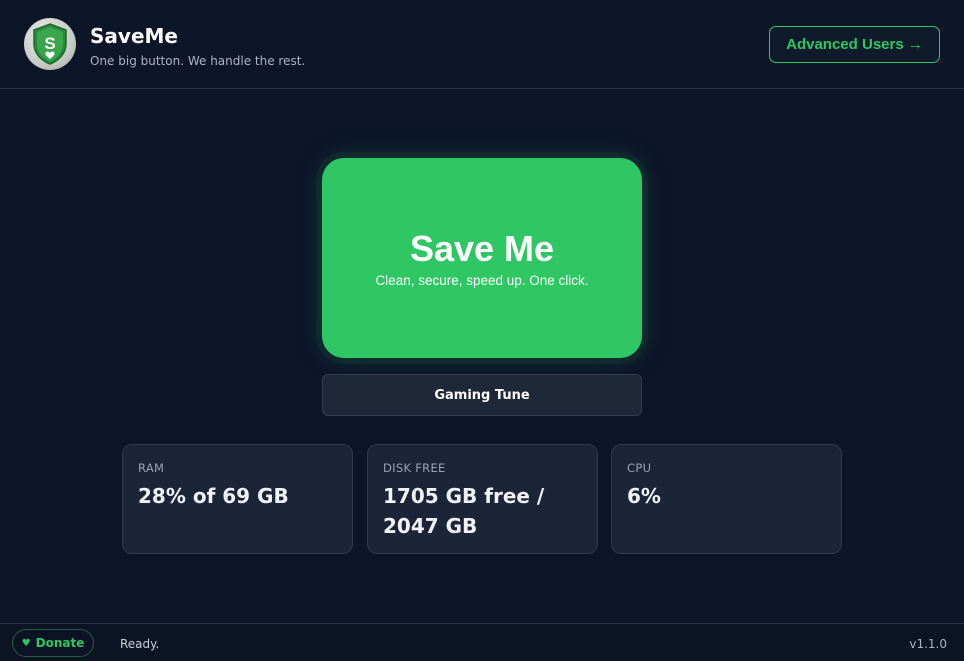 The image size is (964, 661). Describe the element at coordinates (644, 496) in the screenshot. I see `stat-value: 6%` at that location.